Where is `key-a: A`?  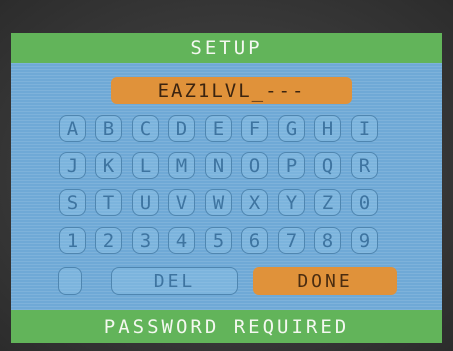 key-a: A is located at coordinates (72, 128).